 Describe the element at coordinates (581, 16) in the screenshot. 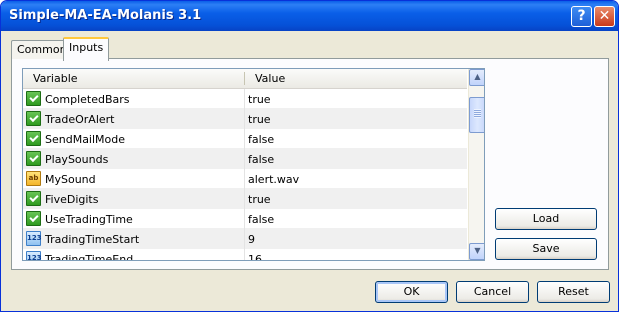

I see `help-button: ?` at that location.